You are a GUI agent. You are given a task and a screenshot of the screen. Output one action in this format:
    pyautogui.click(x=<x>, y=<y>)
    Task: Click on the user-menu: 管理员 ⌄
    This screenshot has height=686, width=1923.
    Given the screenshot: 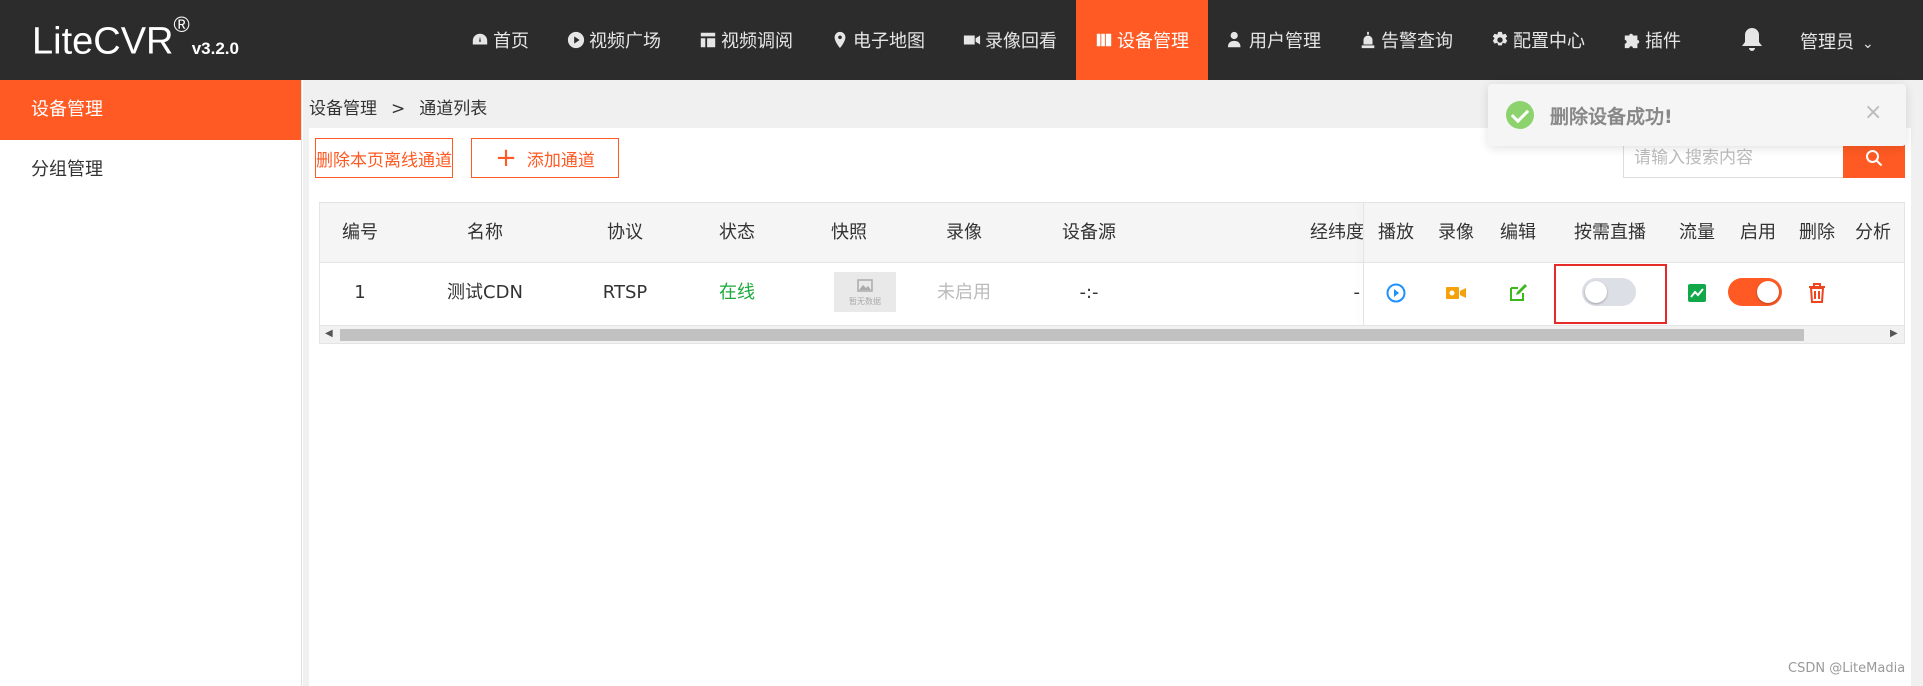 What is the action you would take?
    pyautogui.click(x=1837, y=41)
    